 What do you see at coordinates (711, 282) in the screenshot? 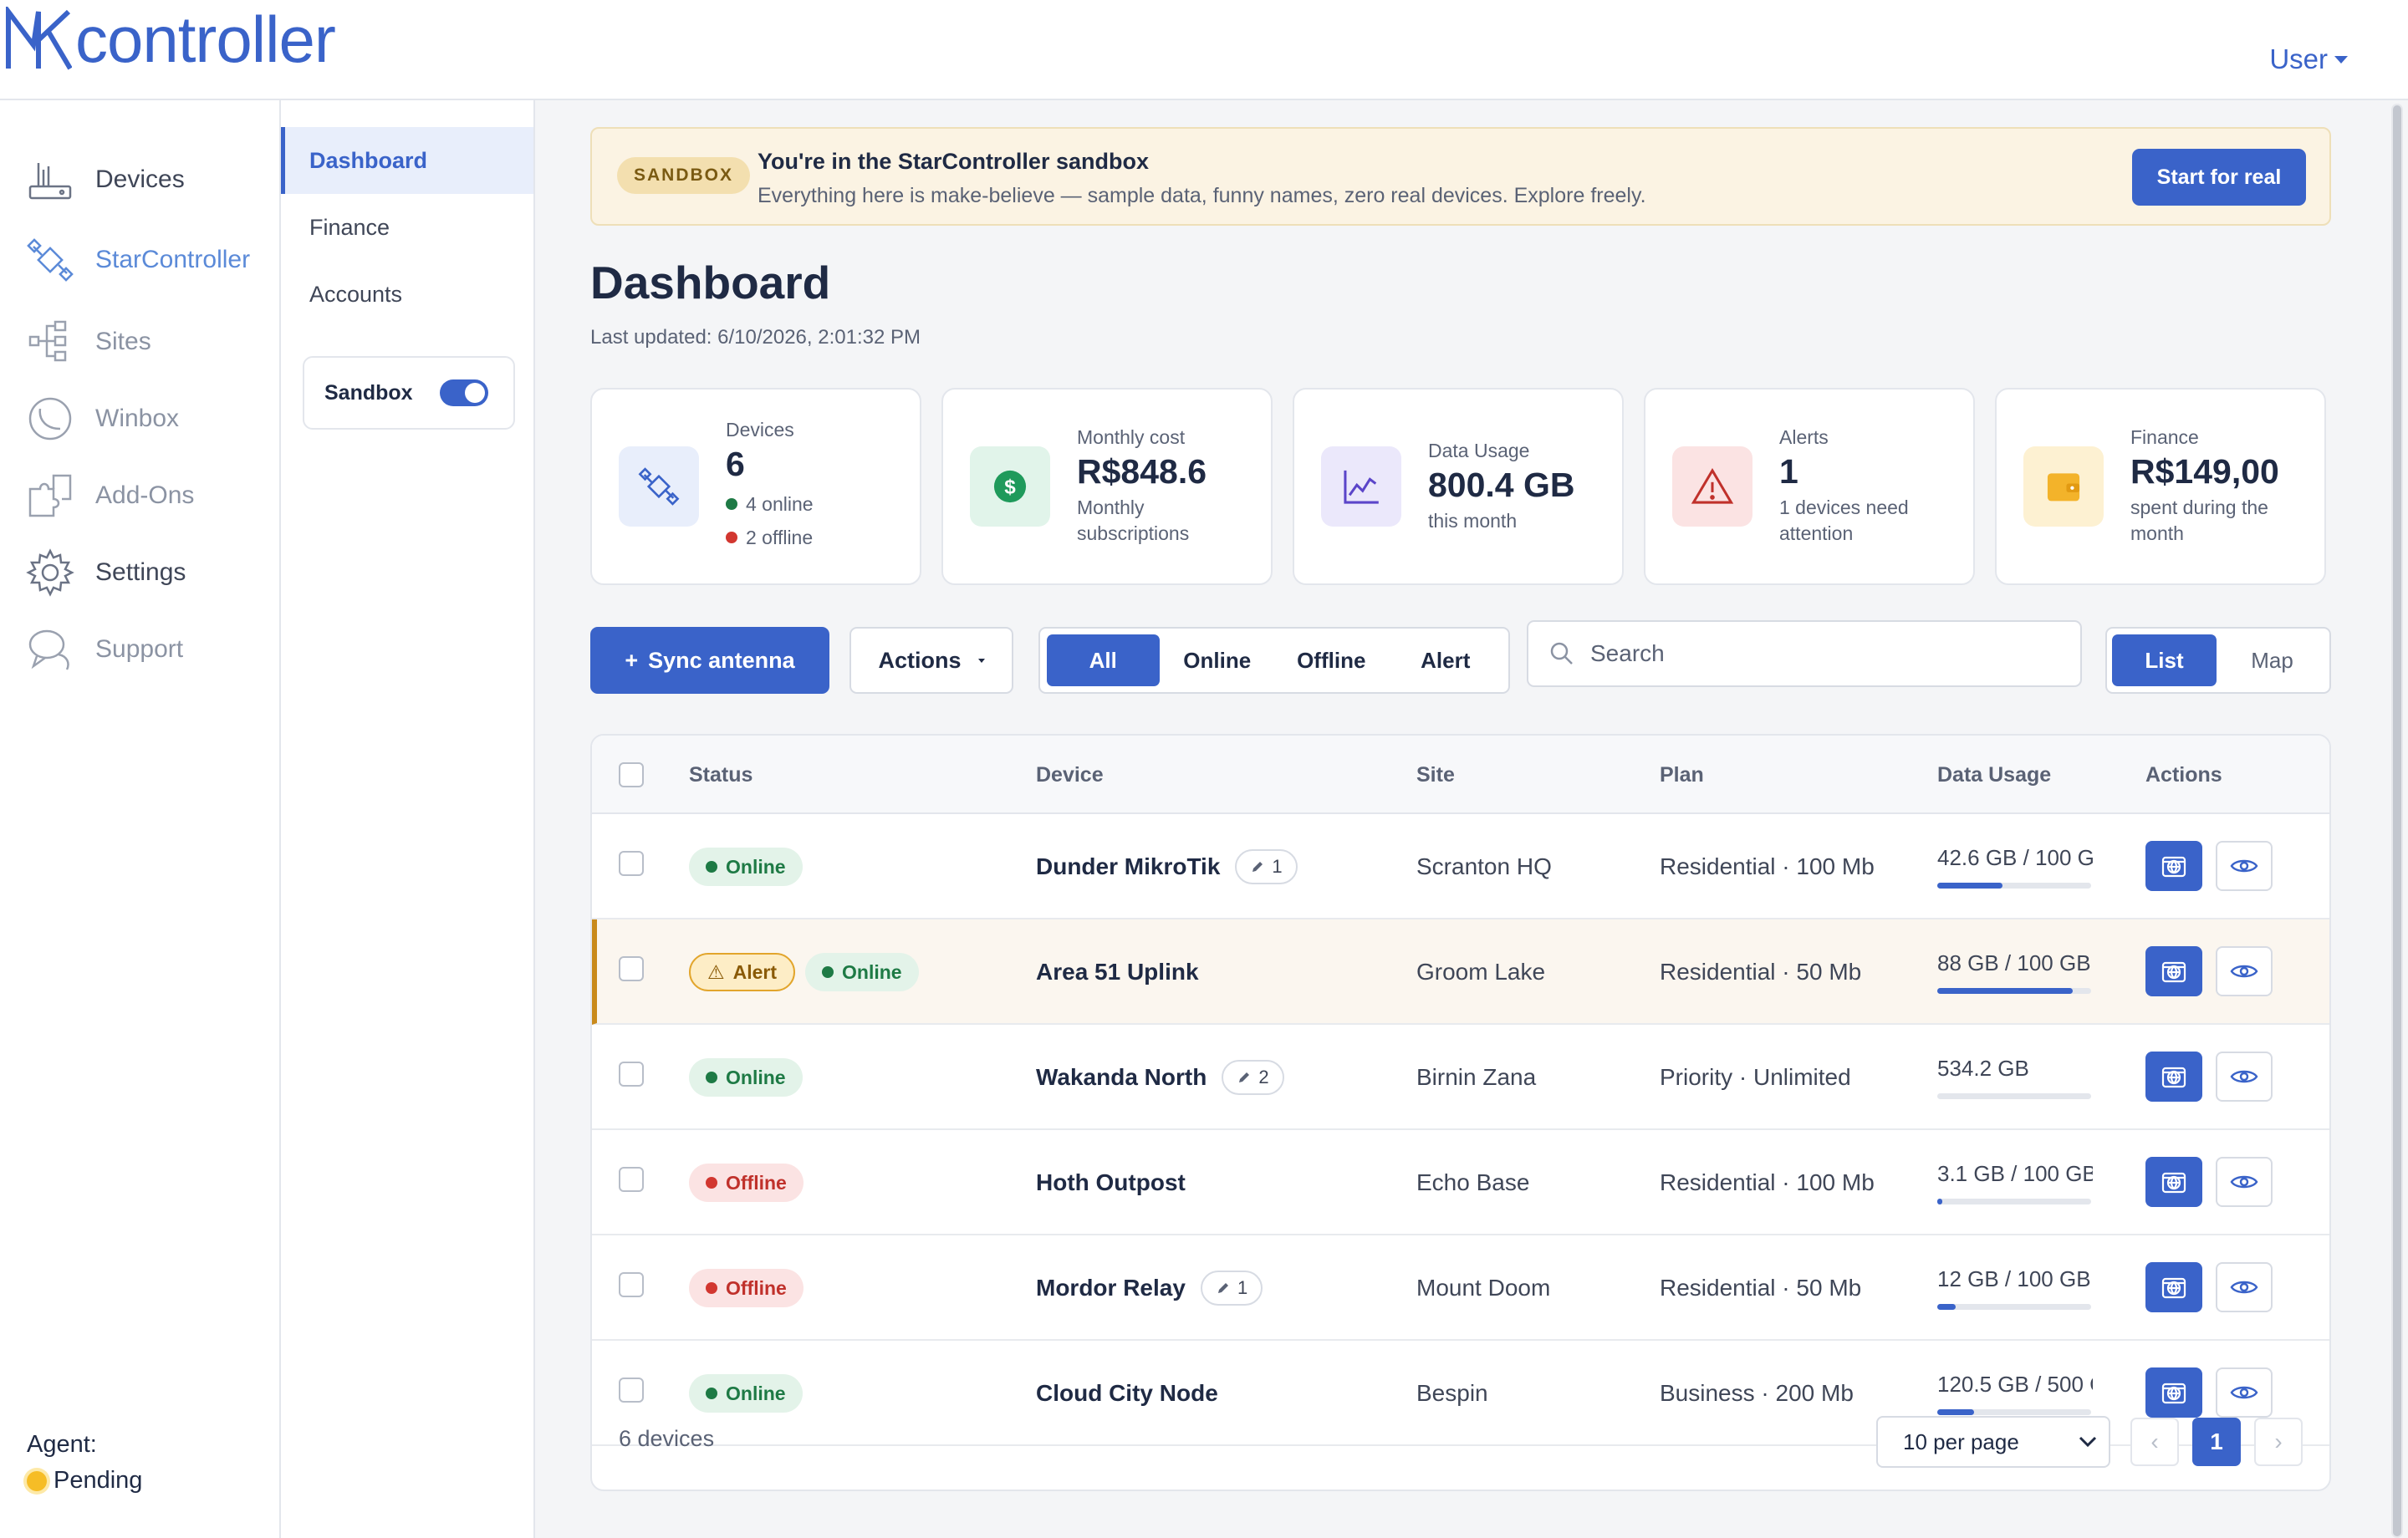
I see `page-title: Dashboard` at bounding box center [711, 282].